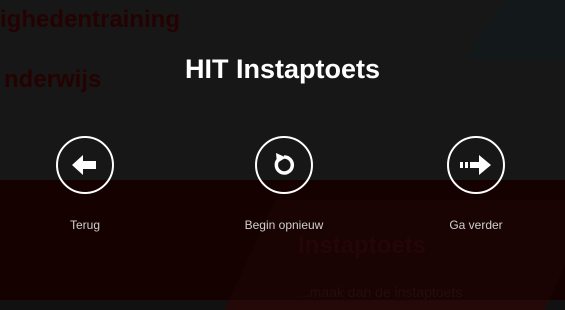  Describe the element at coordinates (282, 69) in the screenshot. I see `modal-title: HIT Instaptoets` at that location.